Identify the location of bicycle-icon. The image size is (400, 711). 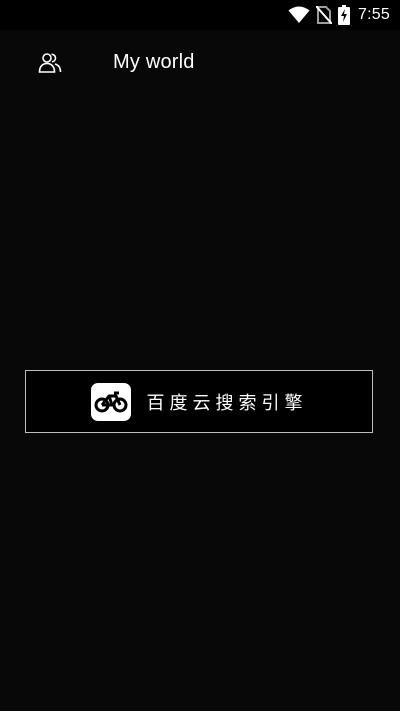
(110, 401).